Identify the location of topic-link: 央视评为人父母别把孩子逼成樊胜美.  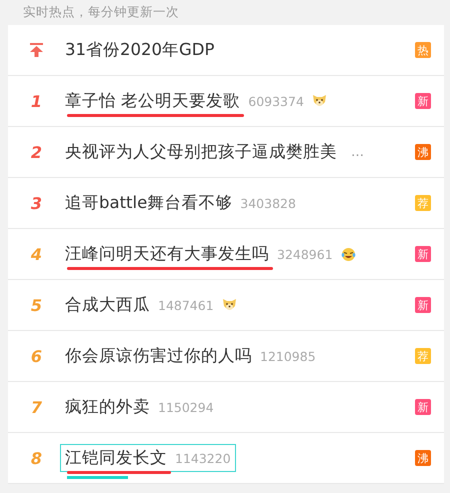
(201, 152).